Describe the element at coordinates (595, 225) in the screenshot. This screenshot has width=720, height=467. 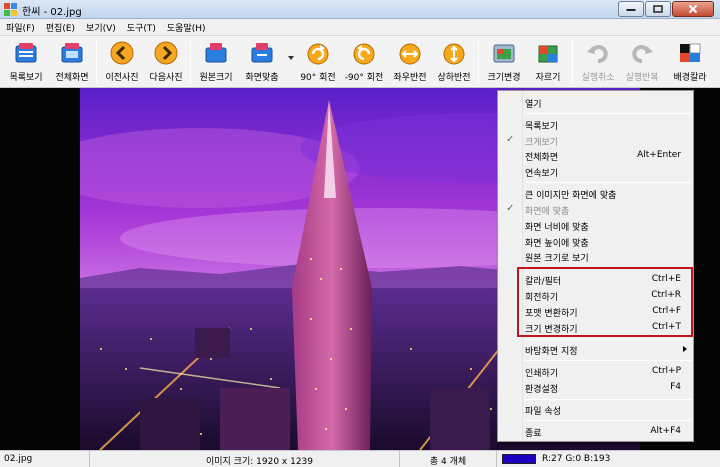
I see `ctx-fit-width: 화면 너비에 맞춤` at that location.